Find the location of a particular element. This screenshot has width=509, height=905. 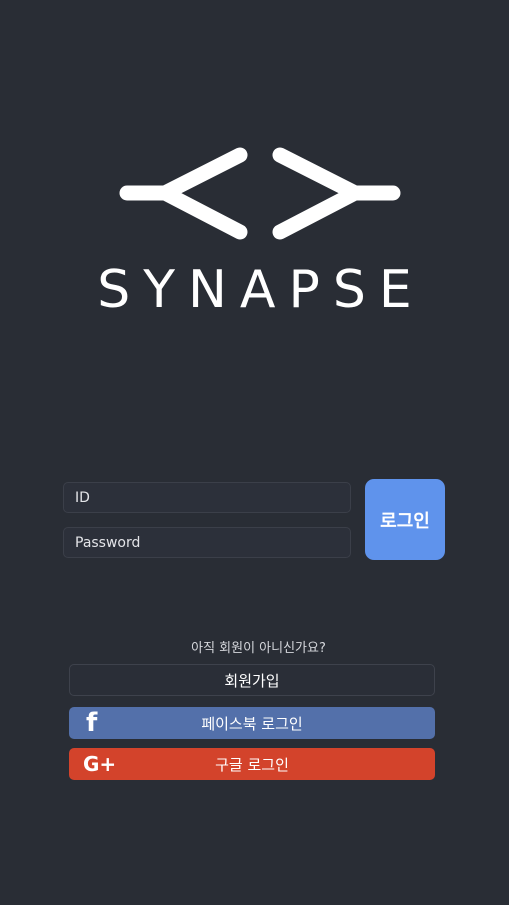

facebook-icon: f is located at coordinates (92, 723).